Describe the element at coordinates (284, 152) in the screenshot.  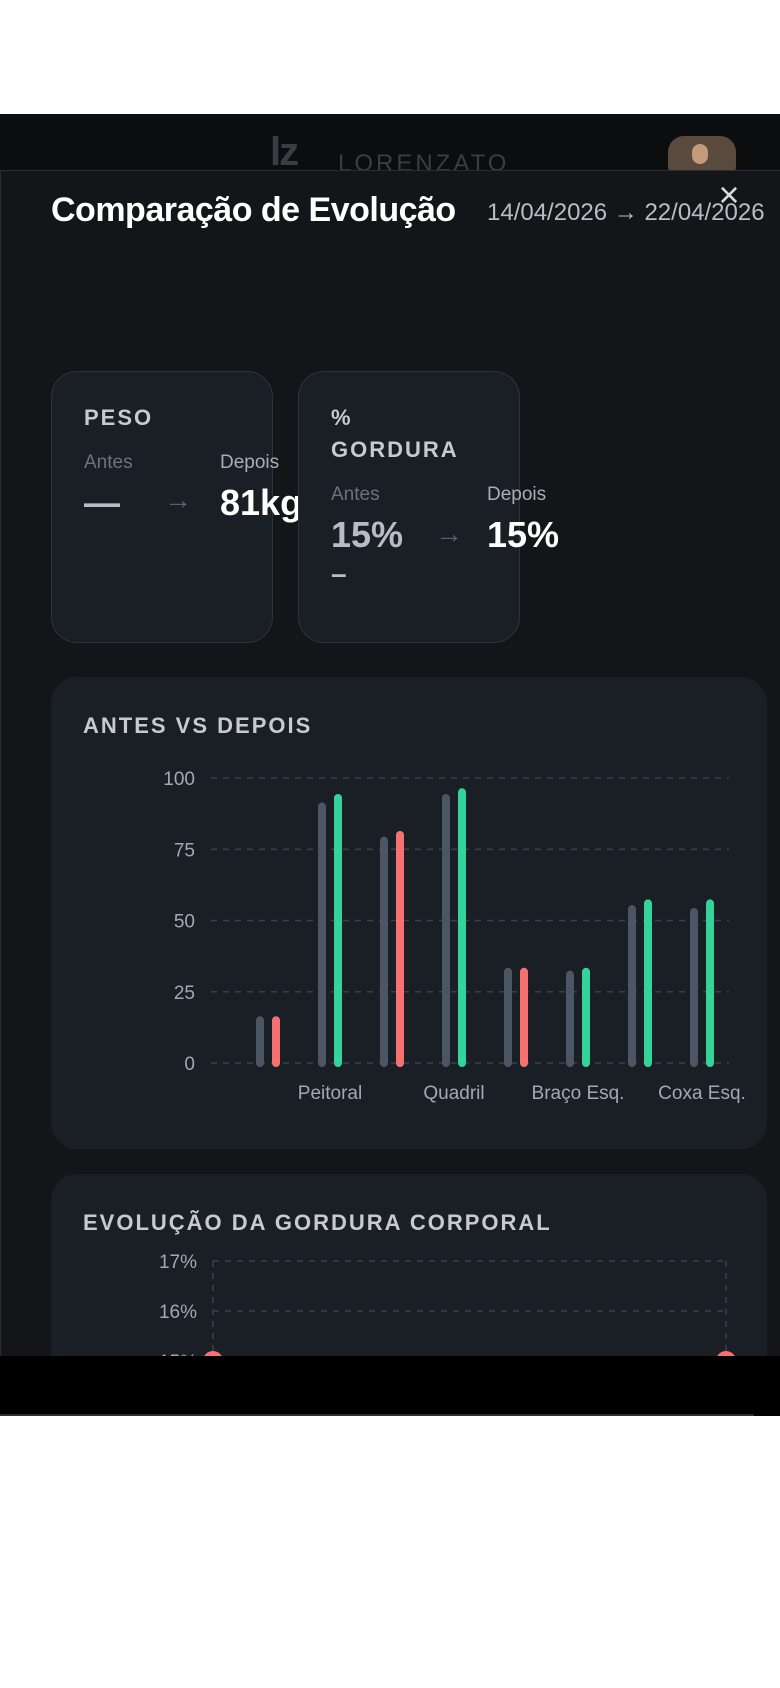
I see `logo-mark: lz` at that location.